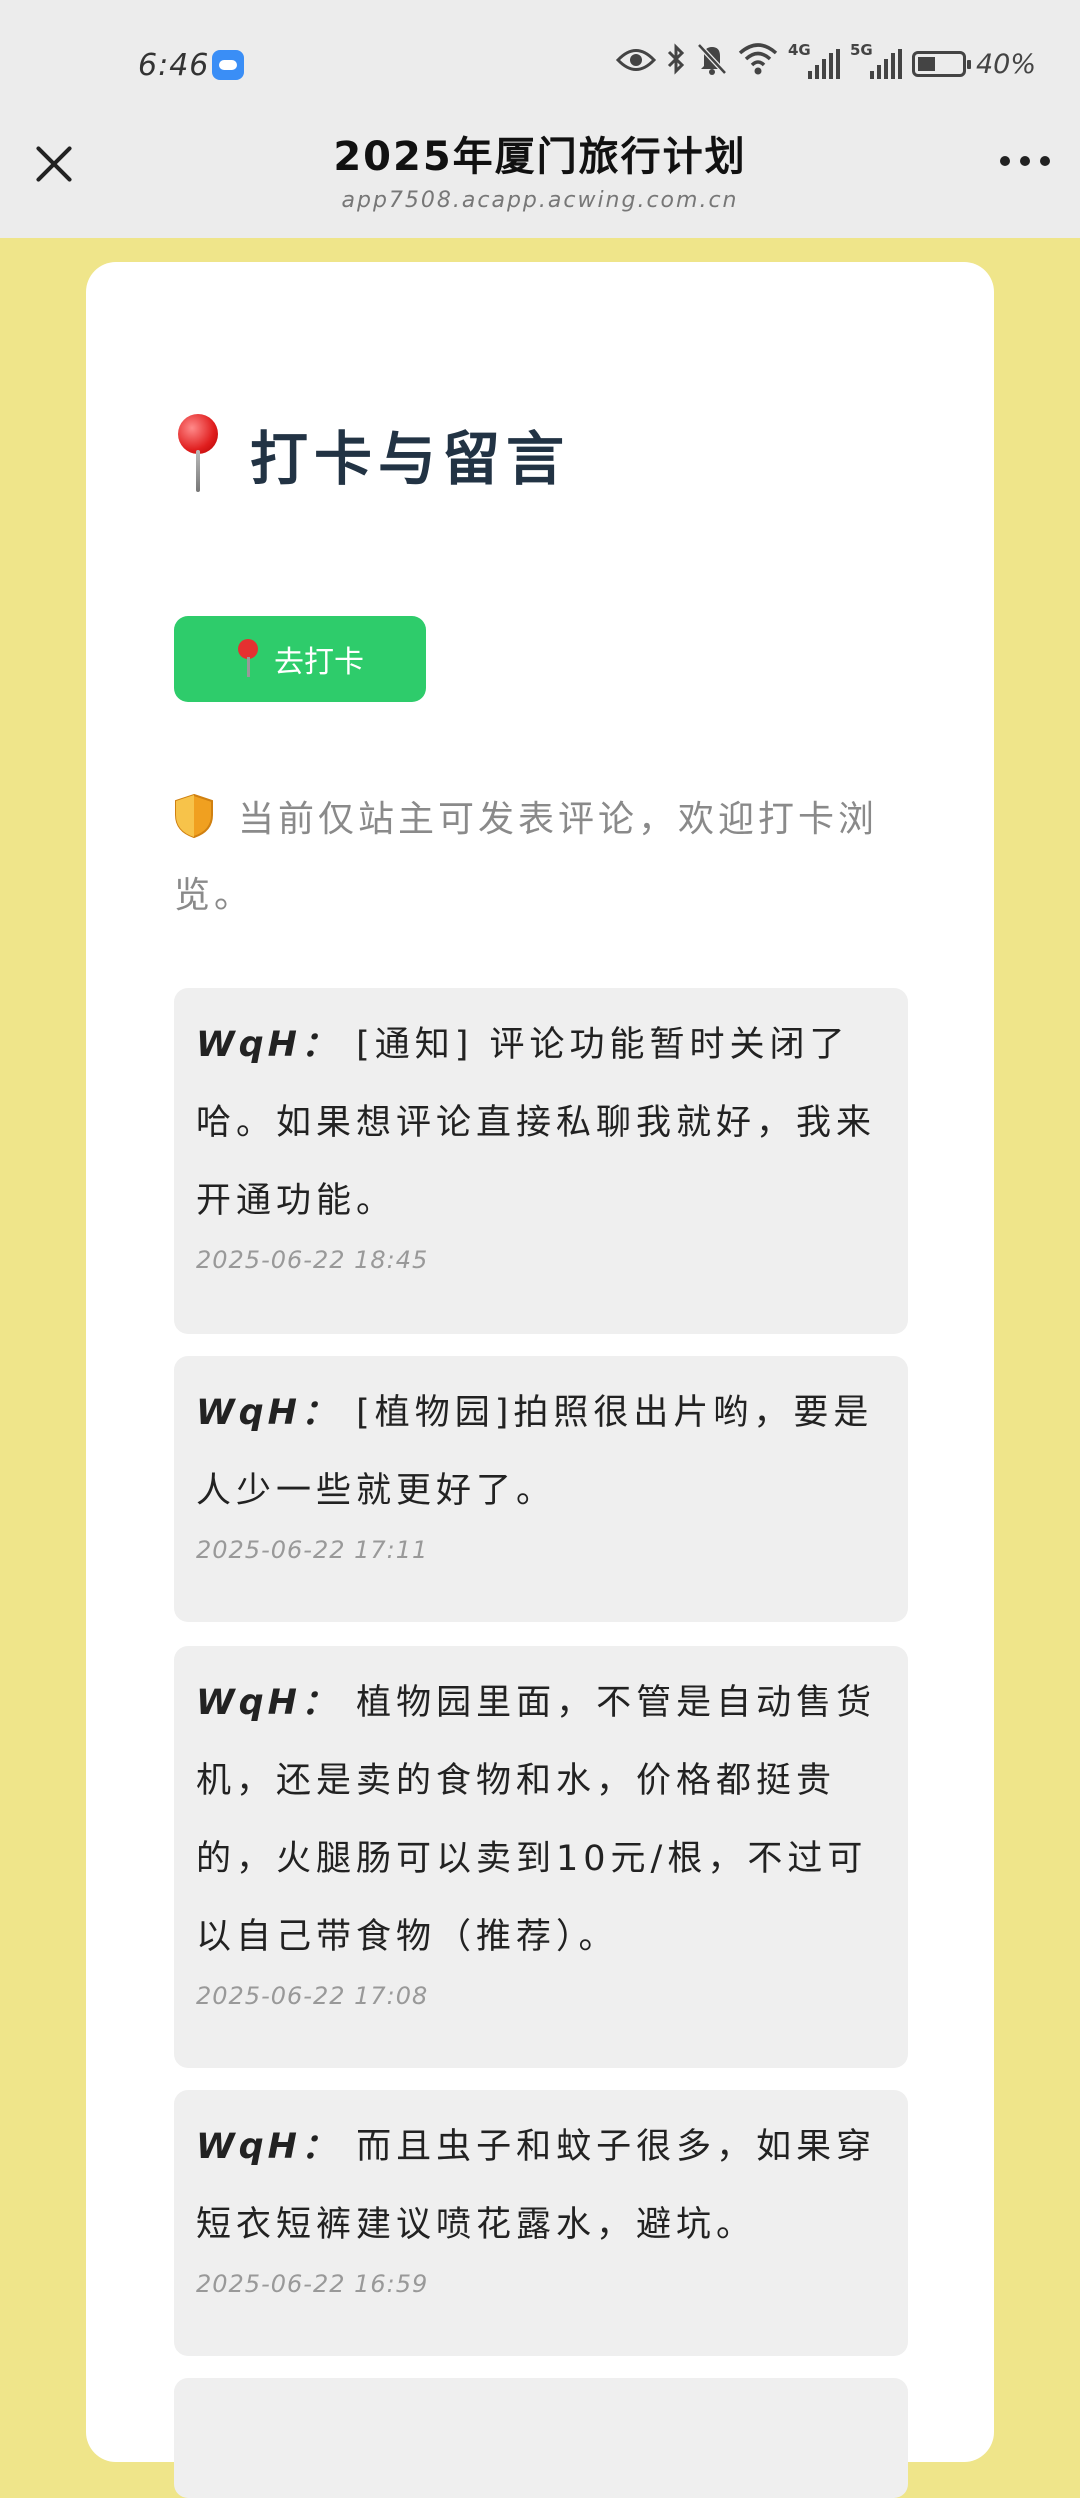 Image resolution: width=1080 pixels, height=2498 pixels. What do you see at coordinates (636, 64) in the screenshot?
I see `eye-icon` at bounding box center [636, 64].